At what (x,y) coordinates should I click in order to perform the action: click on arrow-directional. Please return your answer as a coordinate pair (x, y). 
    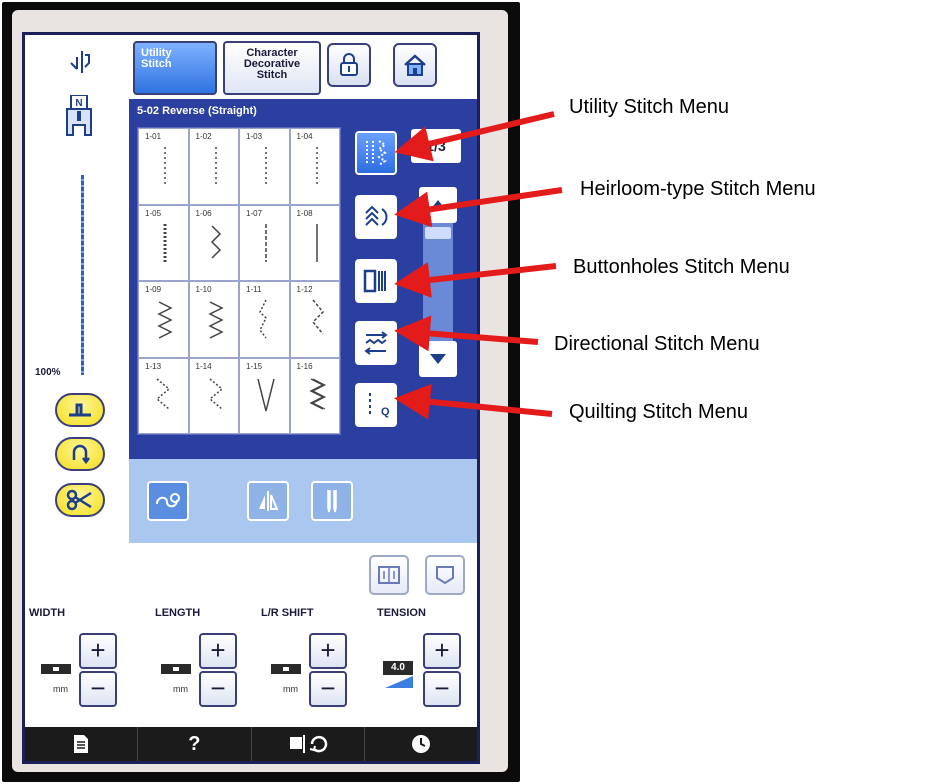
    Looking at the image, I should click on (466, 333).